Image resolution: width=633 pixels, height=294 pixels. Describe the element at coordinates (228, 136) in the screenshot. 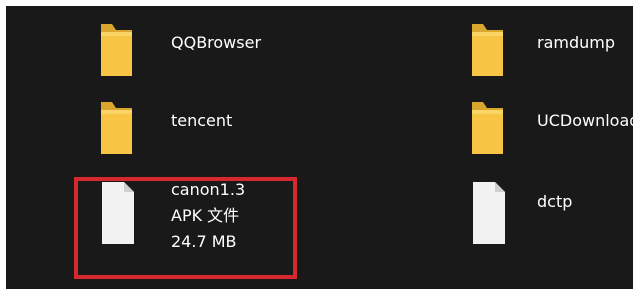

I see `folder-item-tencent: tencent` at that location.